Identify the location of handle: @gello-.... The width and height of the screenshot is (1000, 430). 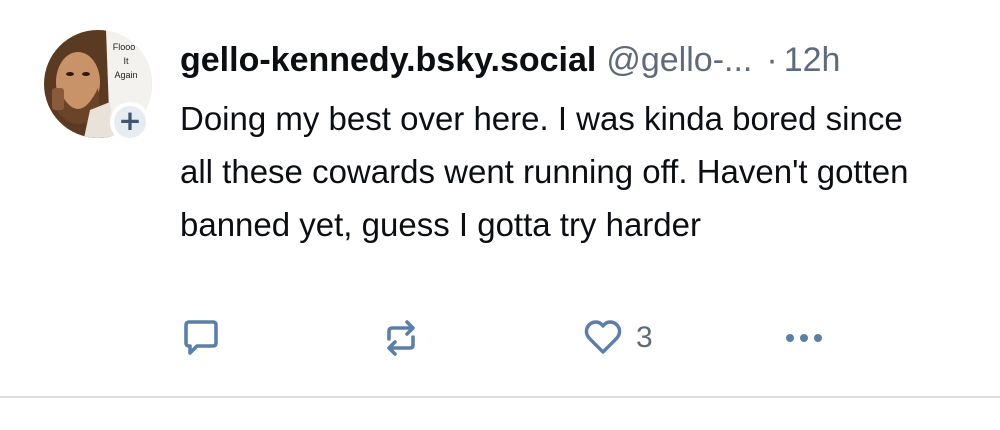
(679, 60).